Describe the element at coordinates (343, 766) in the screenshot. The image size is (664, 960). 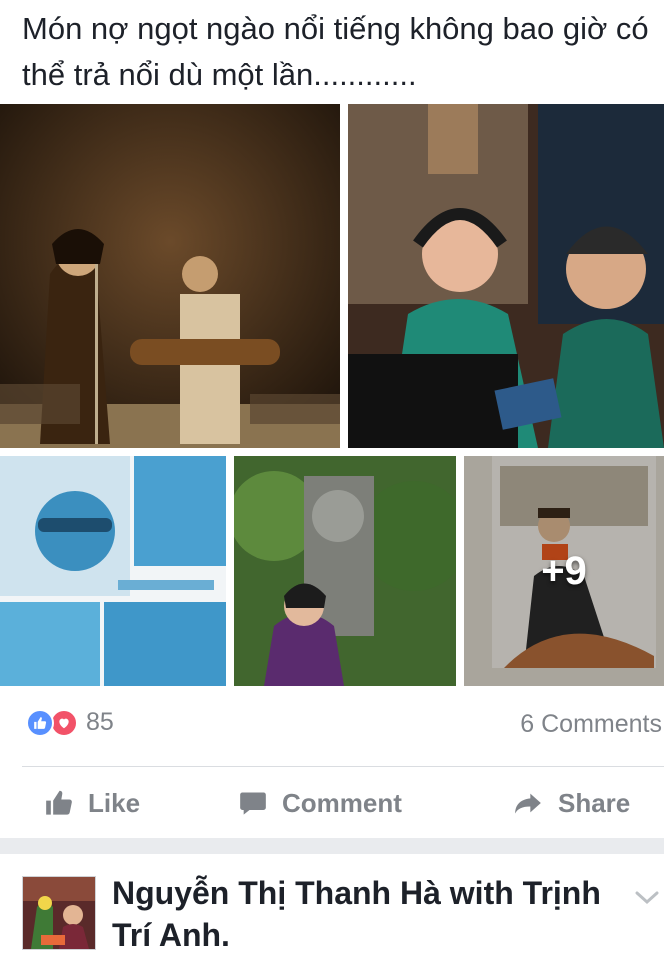
I see `divider` at that location.